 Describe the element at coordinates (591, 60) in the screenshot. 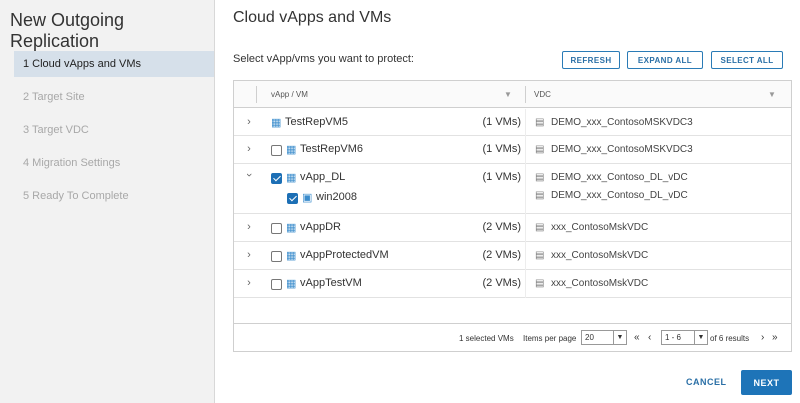

I see `refresh-button: REFRESH` at that location.